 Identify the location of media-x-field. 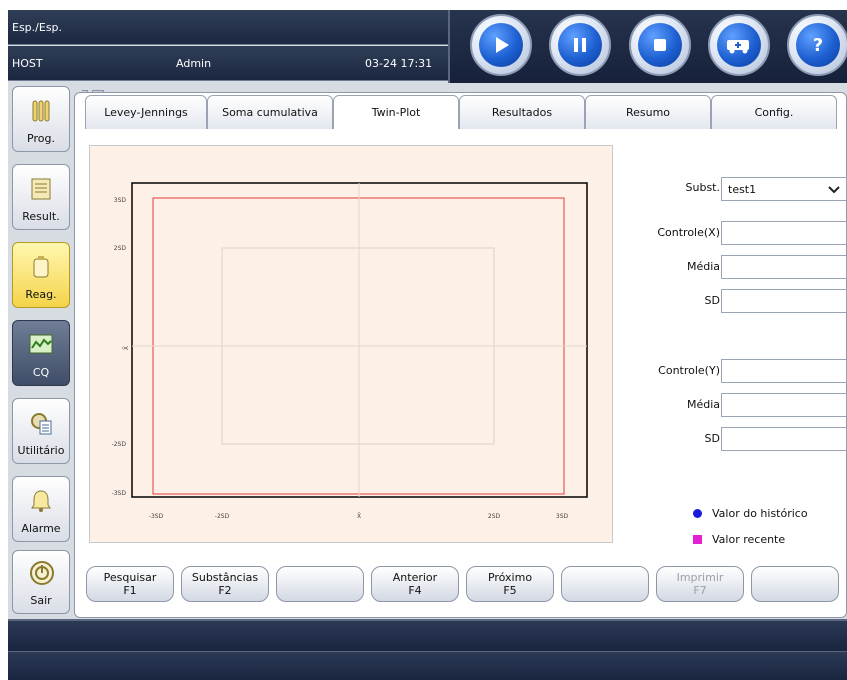
(784, 267).